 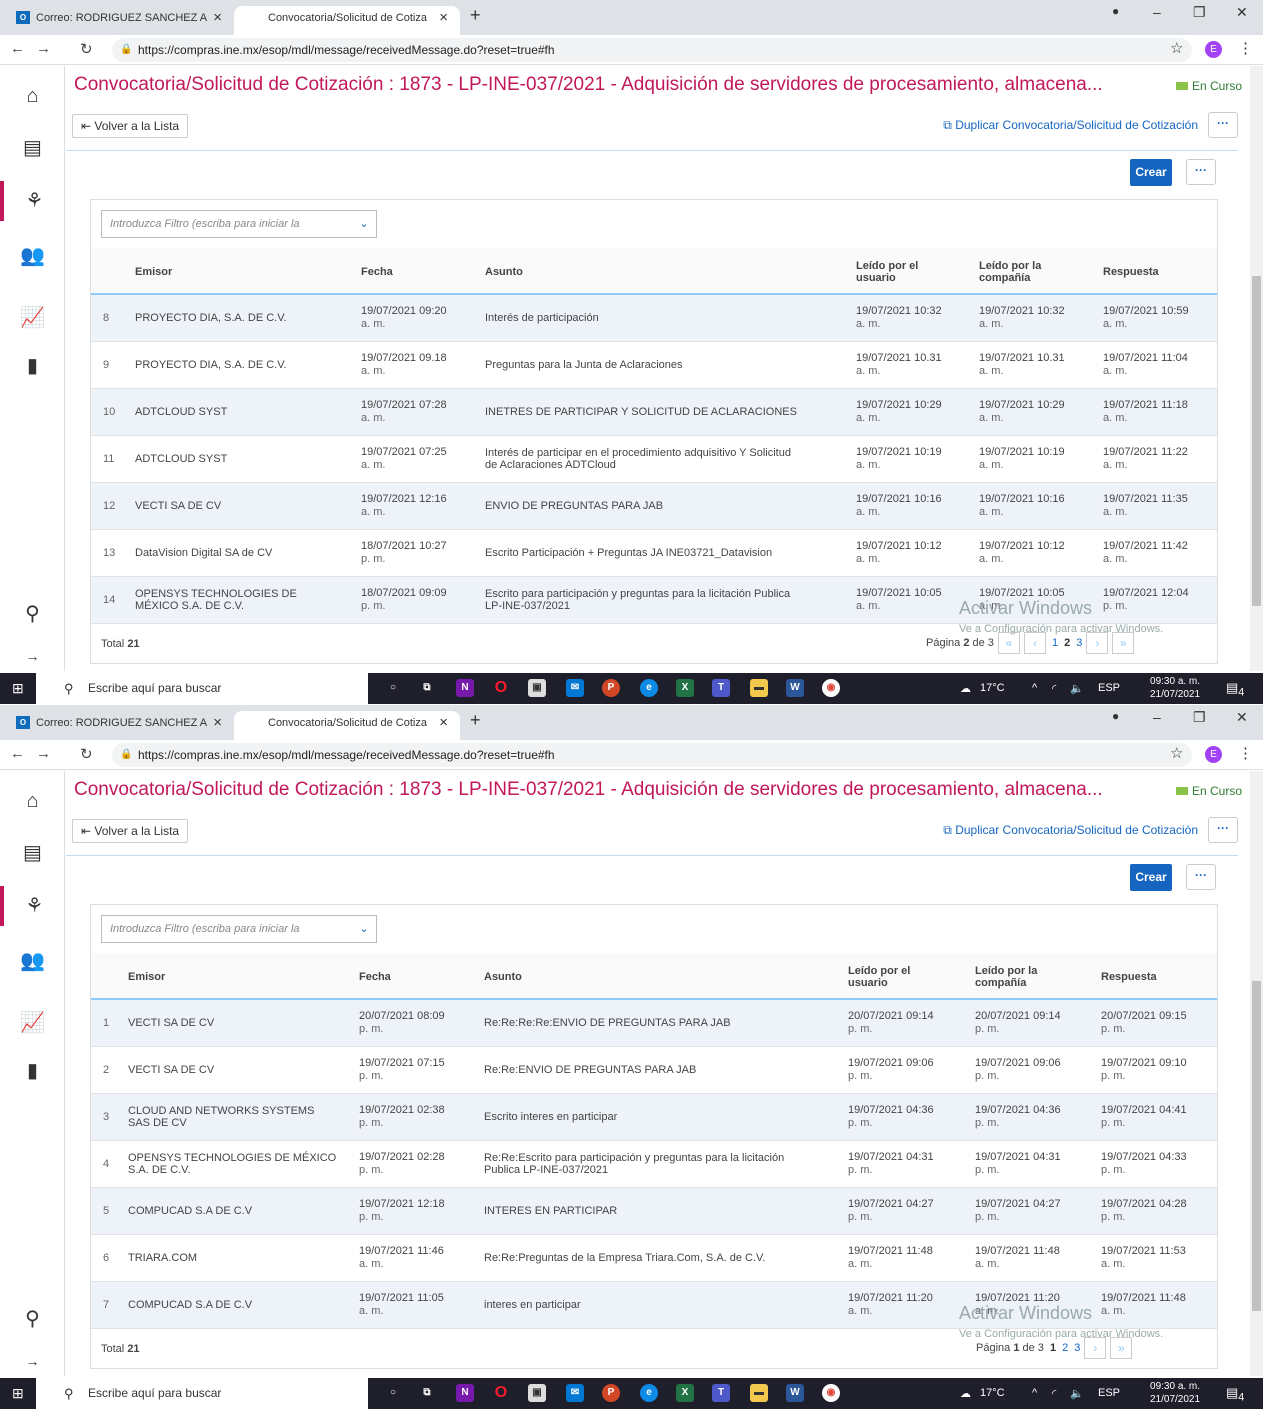 I want to click on forward-icon: →, so click(x=43, y=48).